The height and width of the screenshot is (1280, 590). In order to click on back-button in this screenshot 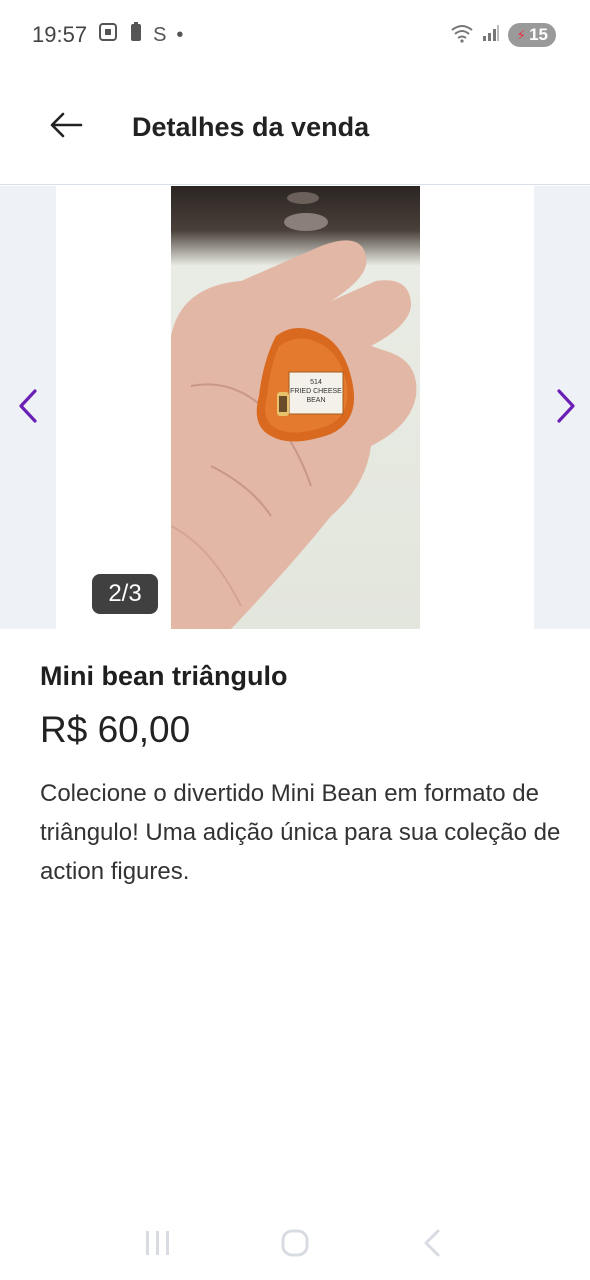, I will do `click(66, 127)`.